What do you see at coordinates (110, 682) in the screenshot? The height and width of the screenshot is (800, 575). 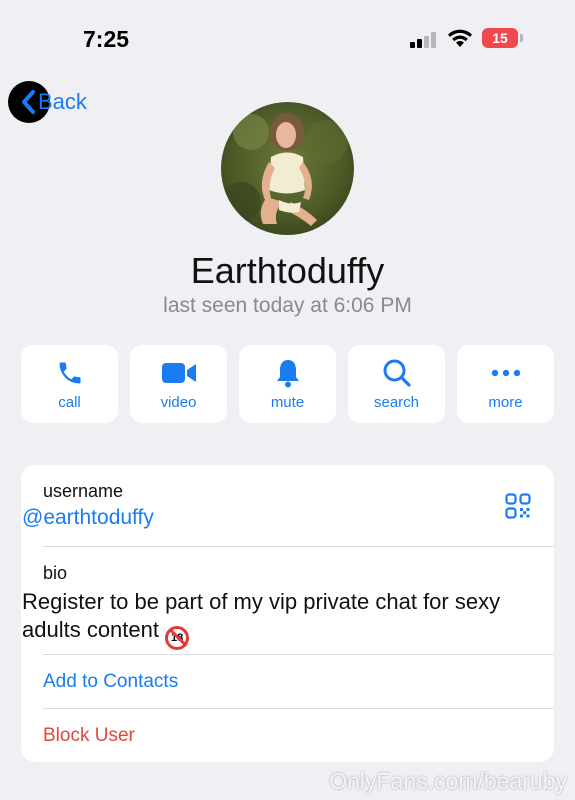 I see `add-to-contacts-button: Add to Contacts` at bounding box center [110, 682].